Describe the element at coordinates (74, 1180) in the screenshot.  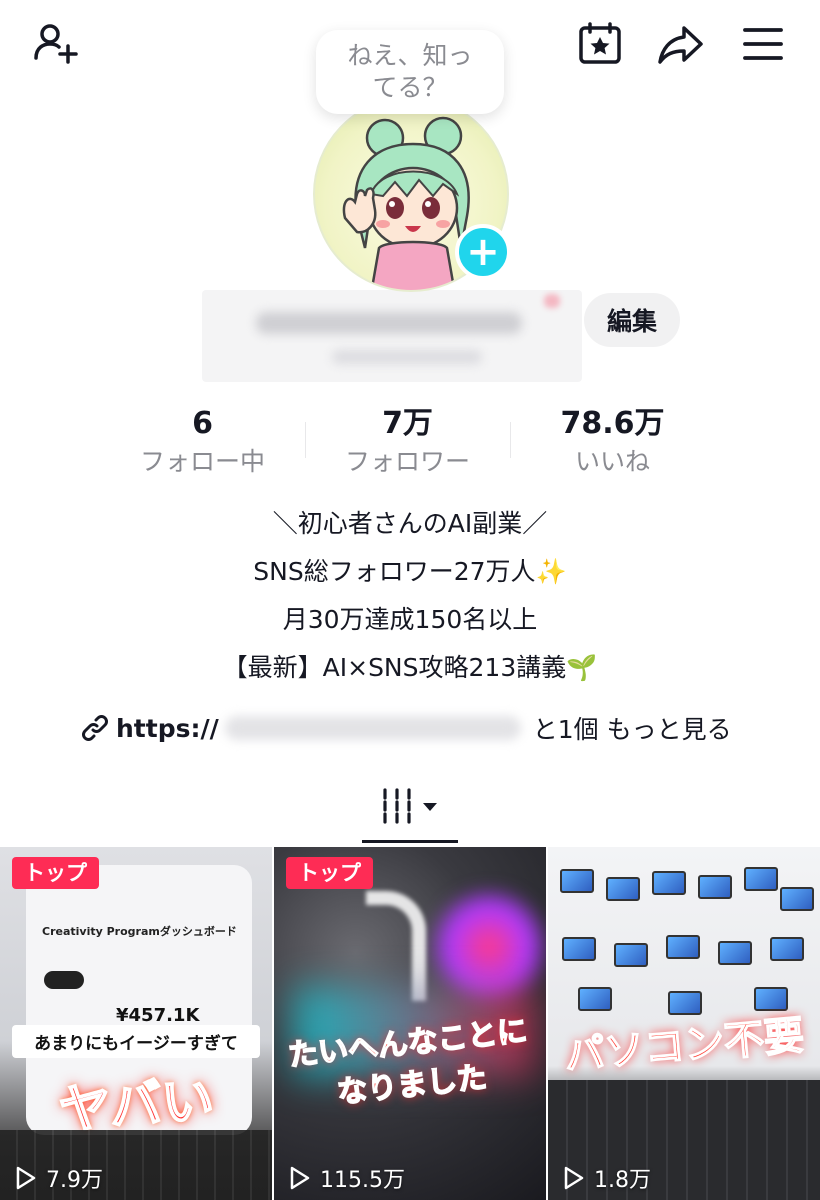
I see `view-count-value: 7.9万` at that location.